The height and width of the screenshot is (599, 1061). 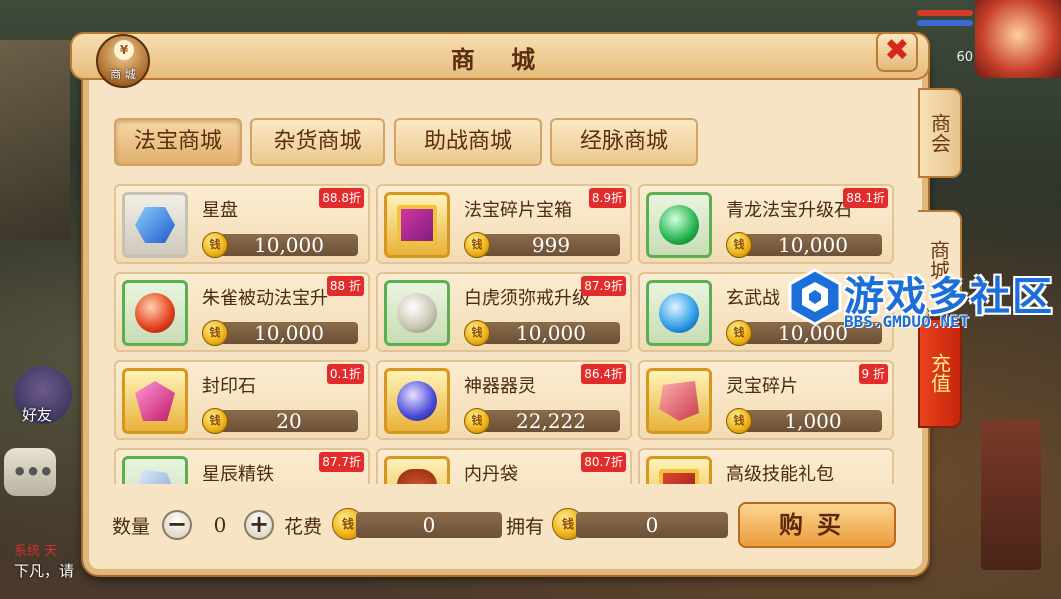 What do you see at coordinates (766, 400) in the screenshot?
I see `shop-item-card: 灵宝碎片 9 折 1,000 钱` at bounding box center [766, 400].